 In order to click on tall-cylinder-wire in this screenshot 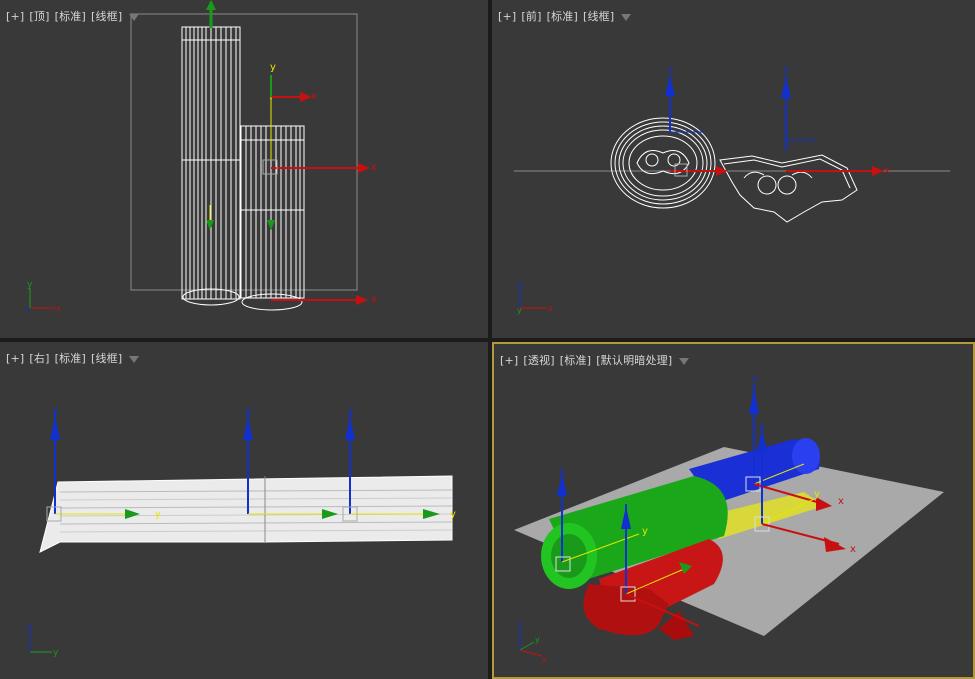, I will do `click(211, 163)`.